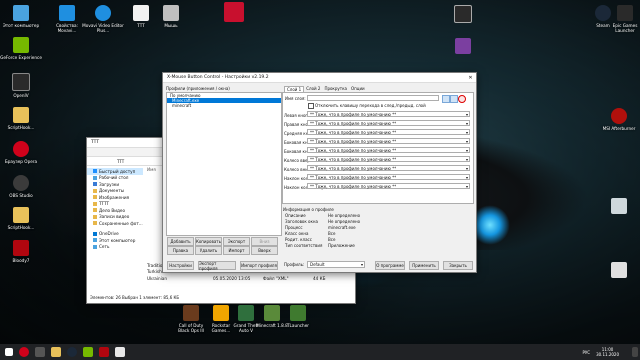 The width and height of the screenshot is (640, 360). What do you see at coordinates (21, 82) in the screenshot?
I see `openiv-icon` at bounding box center [21, 82].